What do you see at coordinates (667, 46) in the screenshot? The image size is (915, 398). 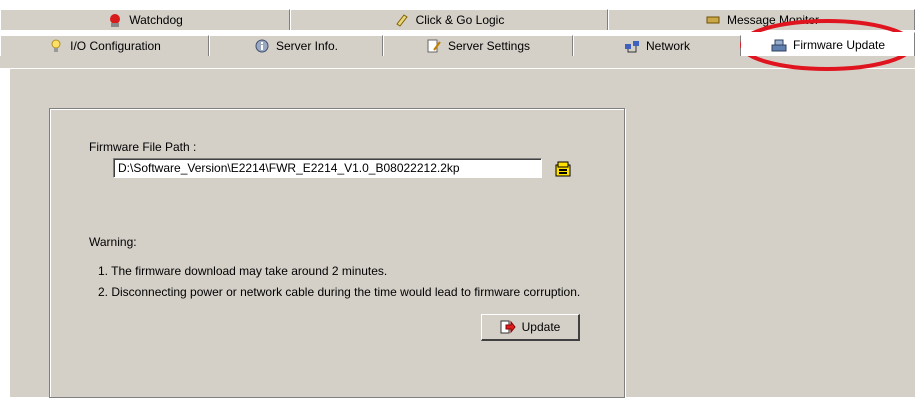 I see `tab-network-label: Network` at bounding box center [667, 46].